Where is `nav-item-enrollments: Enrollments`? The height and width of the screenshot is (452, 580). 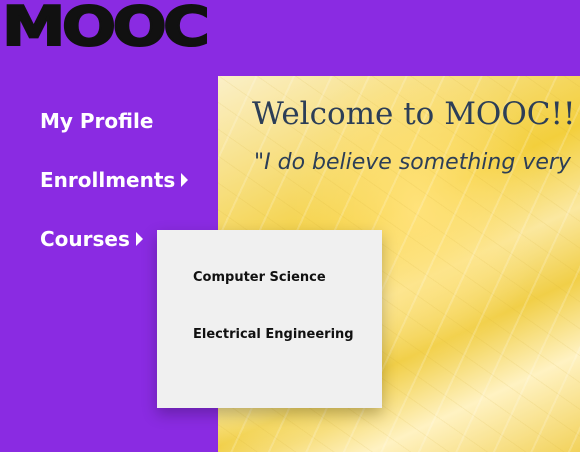
nav-item-enrollments: Enrollments is located at coordinates (127, 180).